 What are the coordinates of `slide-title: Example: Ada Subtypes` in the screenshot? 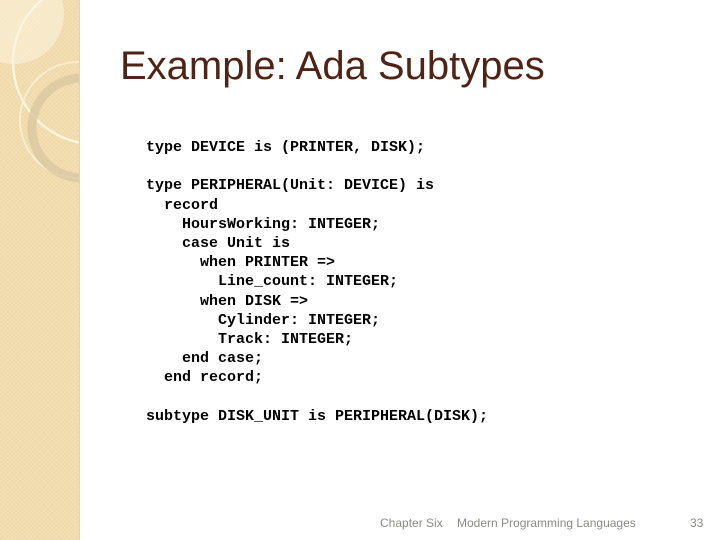 It's located at (332, 66).